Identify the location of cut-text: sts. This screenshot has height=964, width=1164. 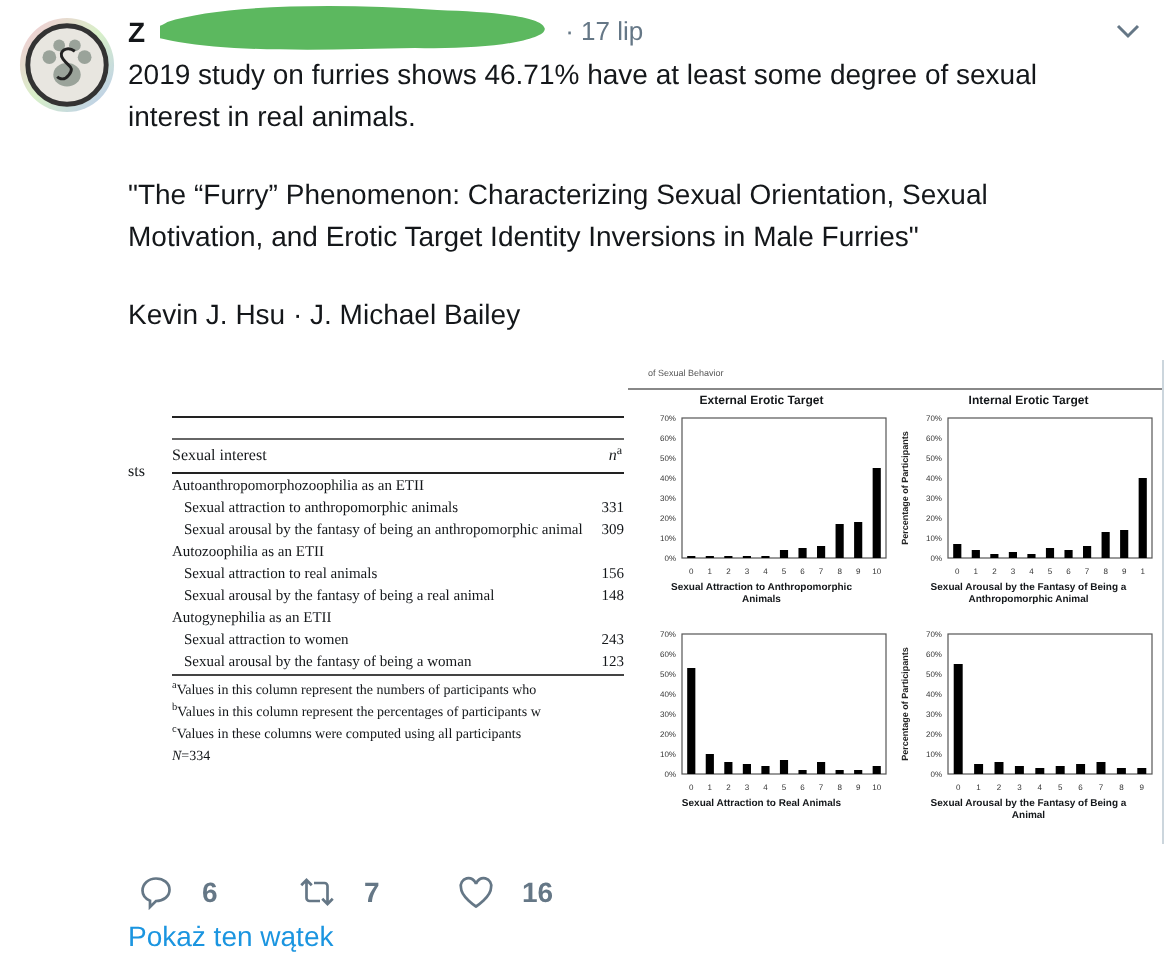
(137, 472).